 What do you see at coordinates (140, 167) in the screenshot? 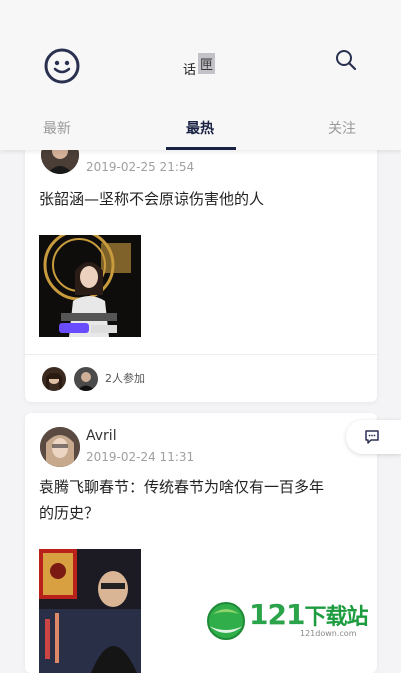
I see `post-time: 2019-02-25 21:54` at bounding box center [140, 167].